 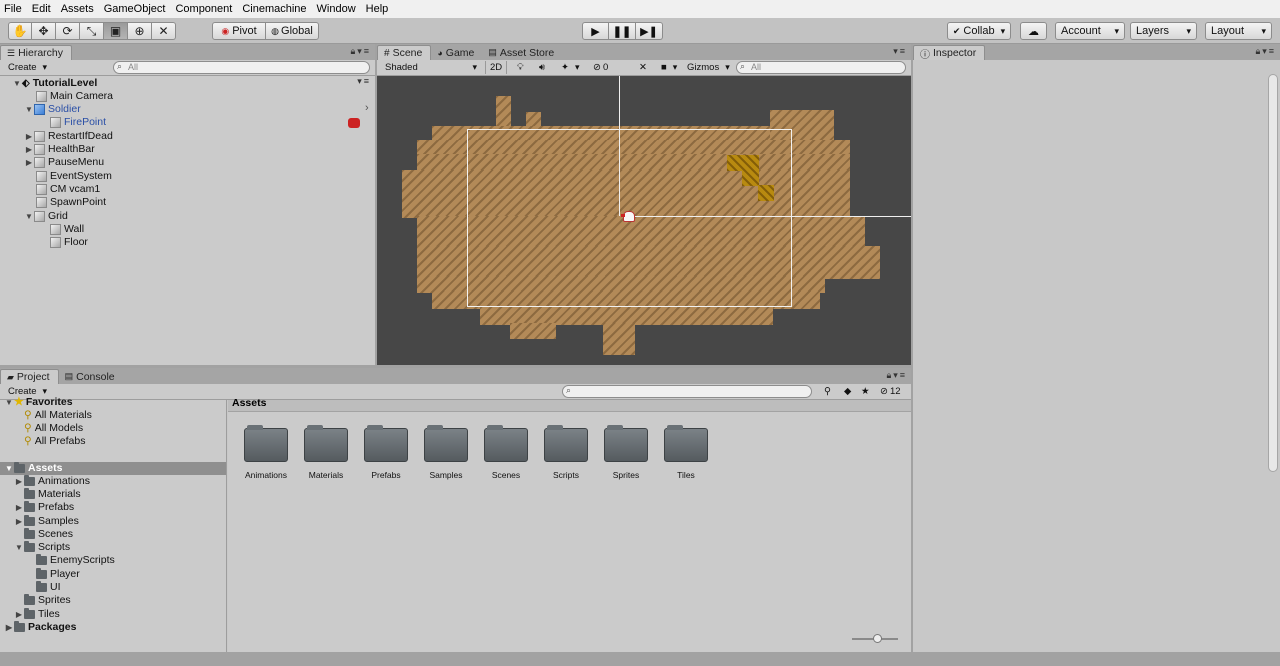 I want to click on layers-dropdown: Layers, so click(x=1163, y=31).